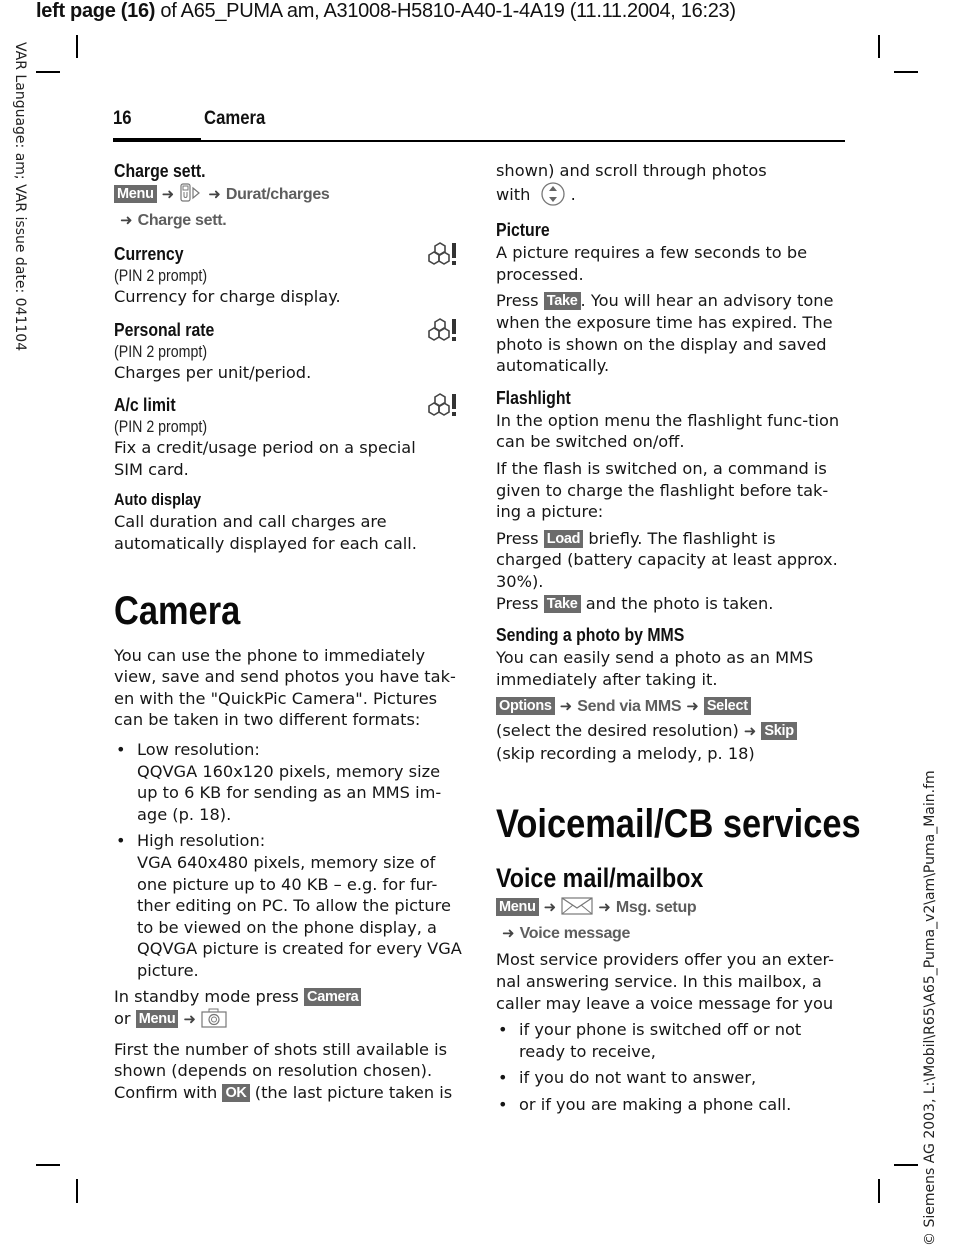 The height and width of the screenshot is (1246, 954). I want to click on text: Press, so click(517, 603).